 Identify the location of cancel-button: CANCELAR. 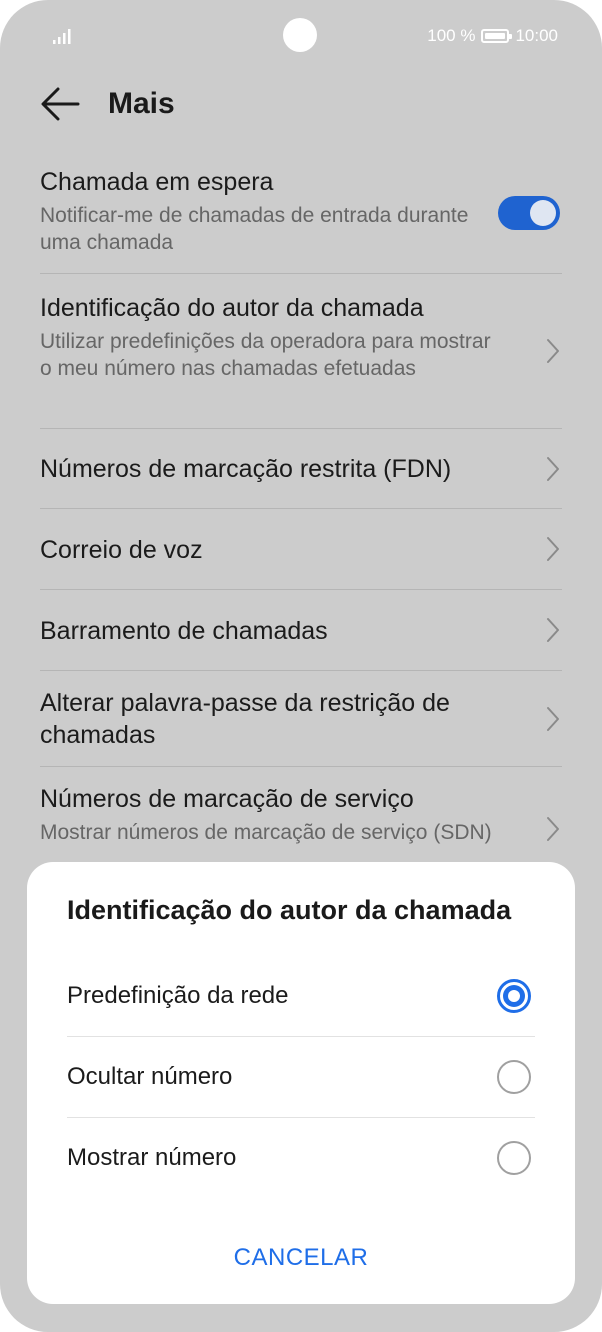
(301, 1258).